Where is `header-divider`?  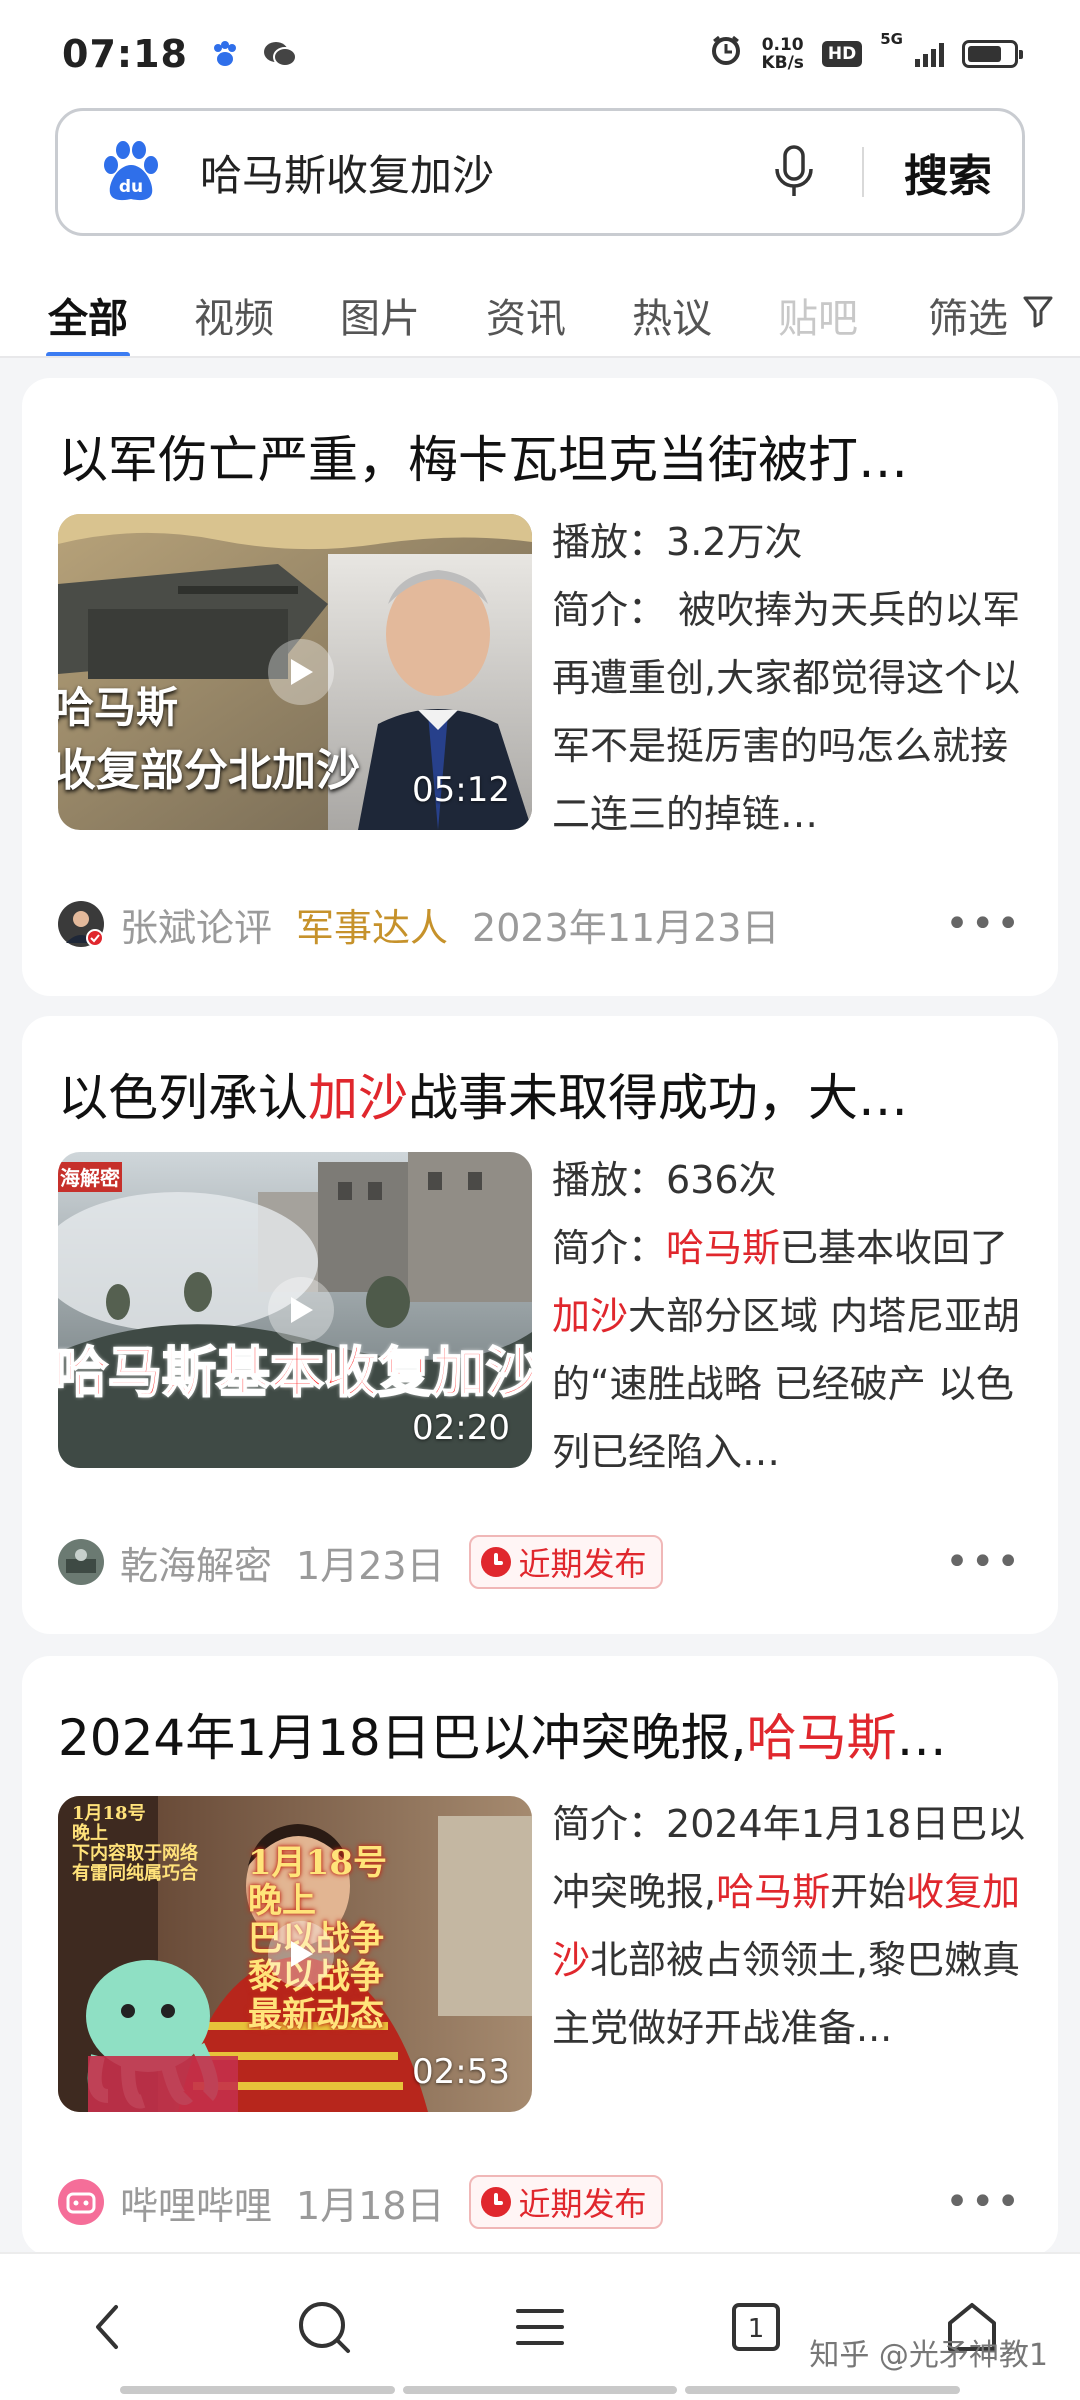 header-divider is located at coordinates (540, 357).